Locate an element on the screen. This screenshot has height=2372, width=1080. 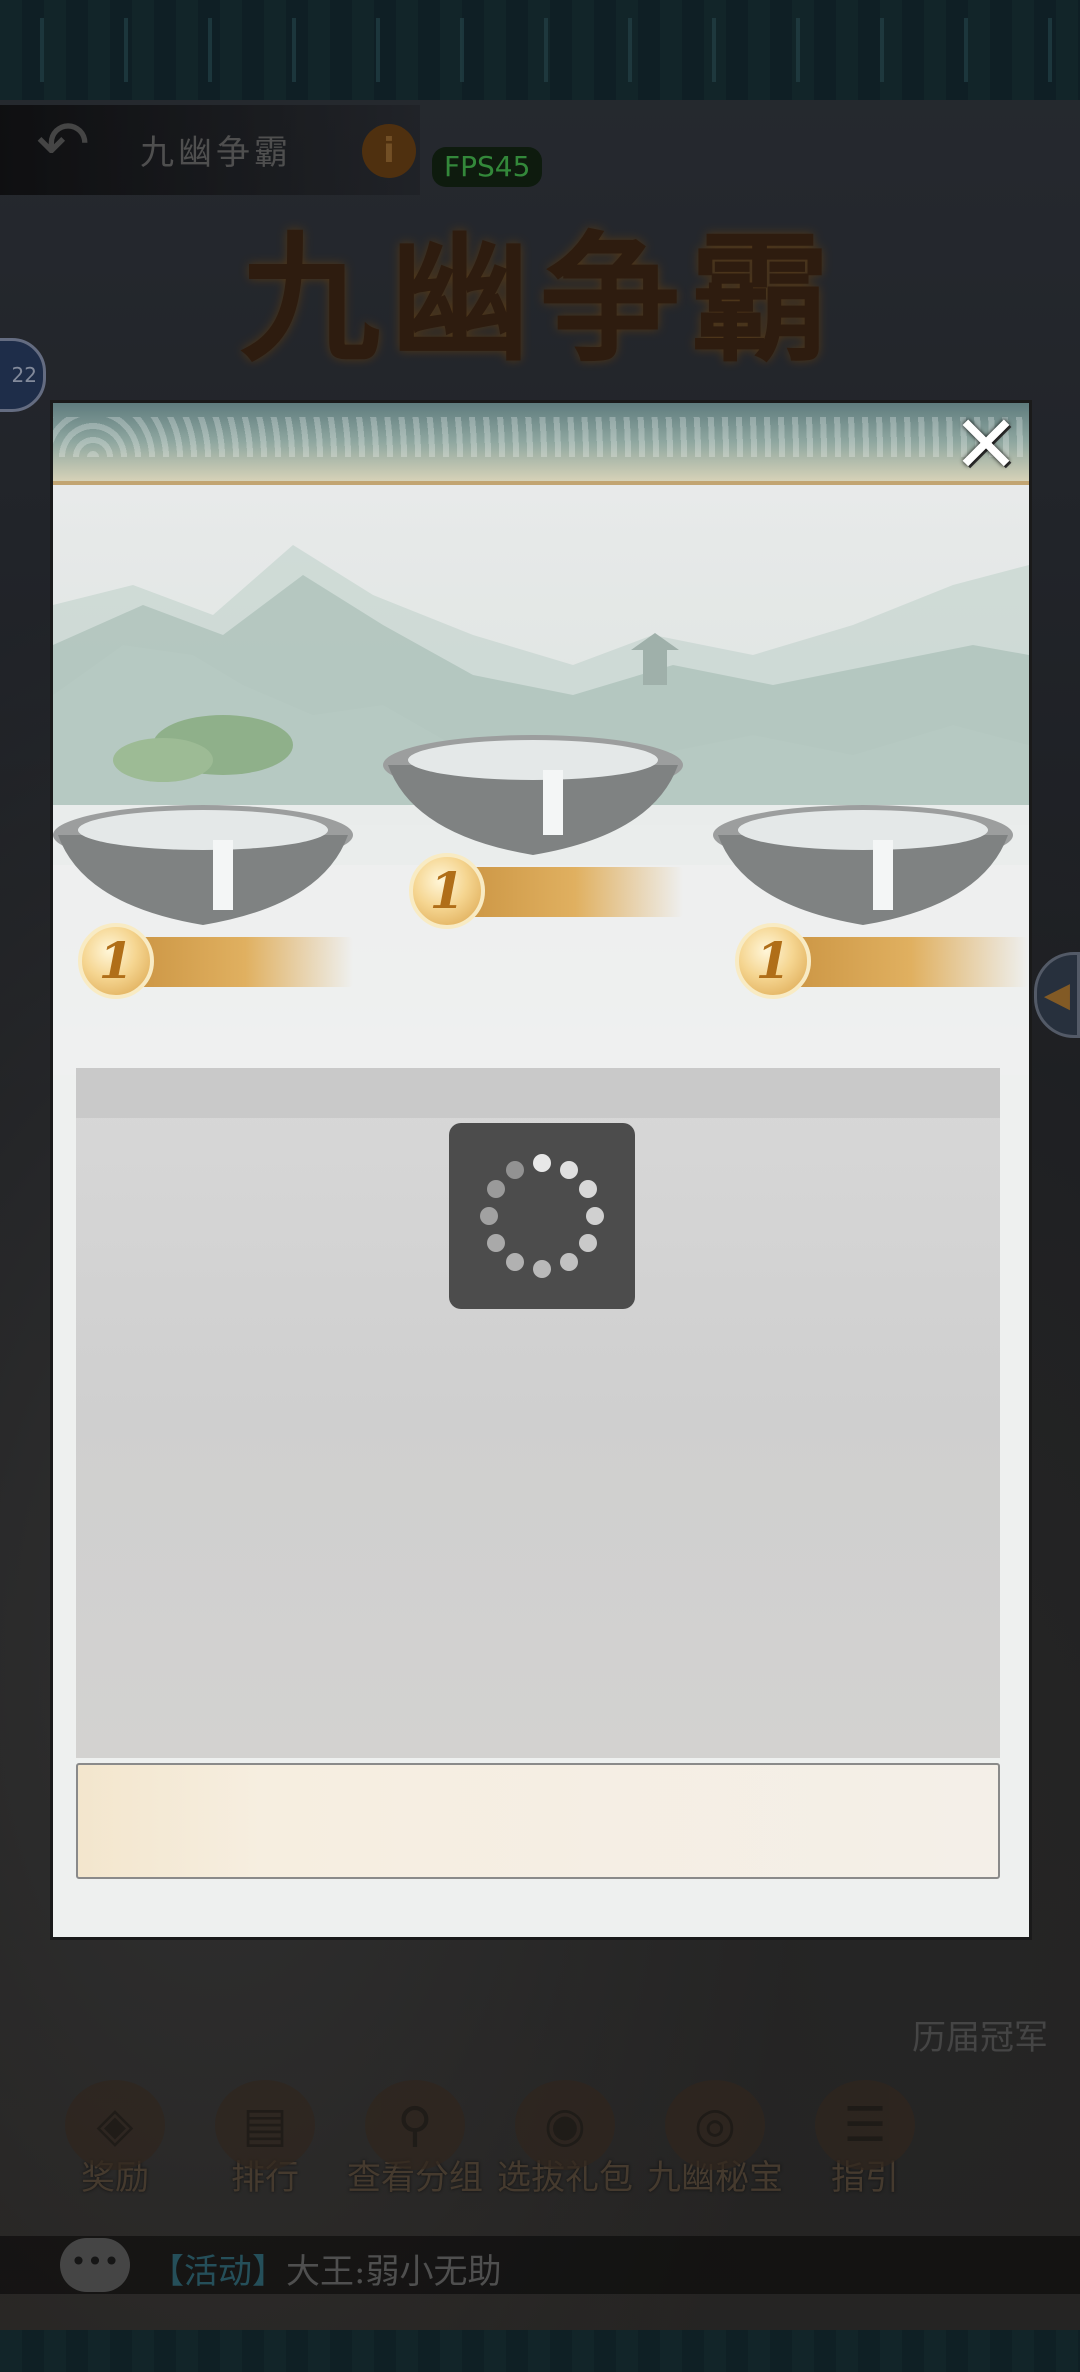
rank-coin-3: 1 is located at coordinates (773, 961).